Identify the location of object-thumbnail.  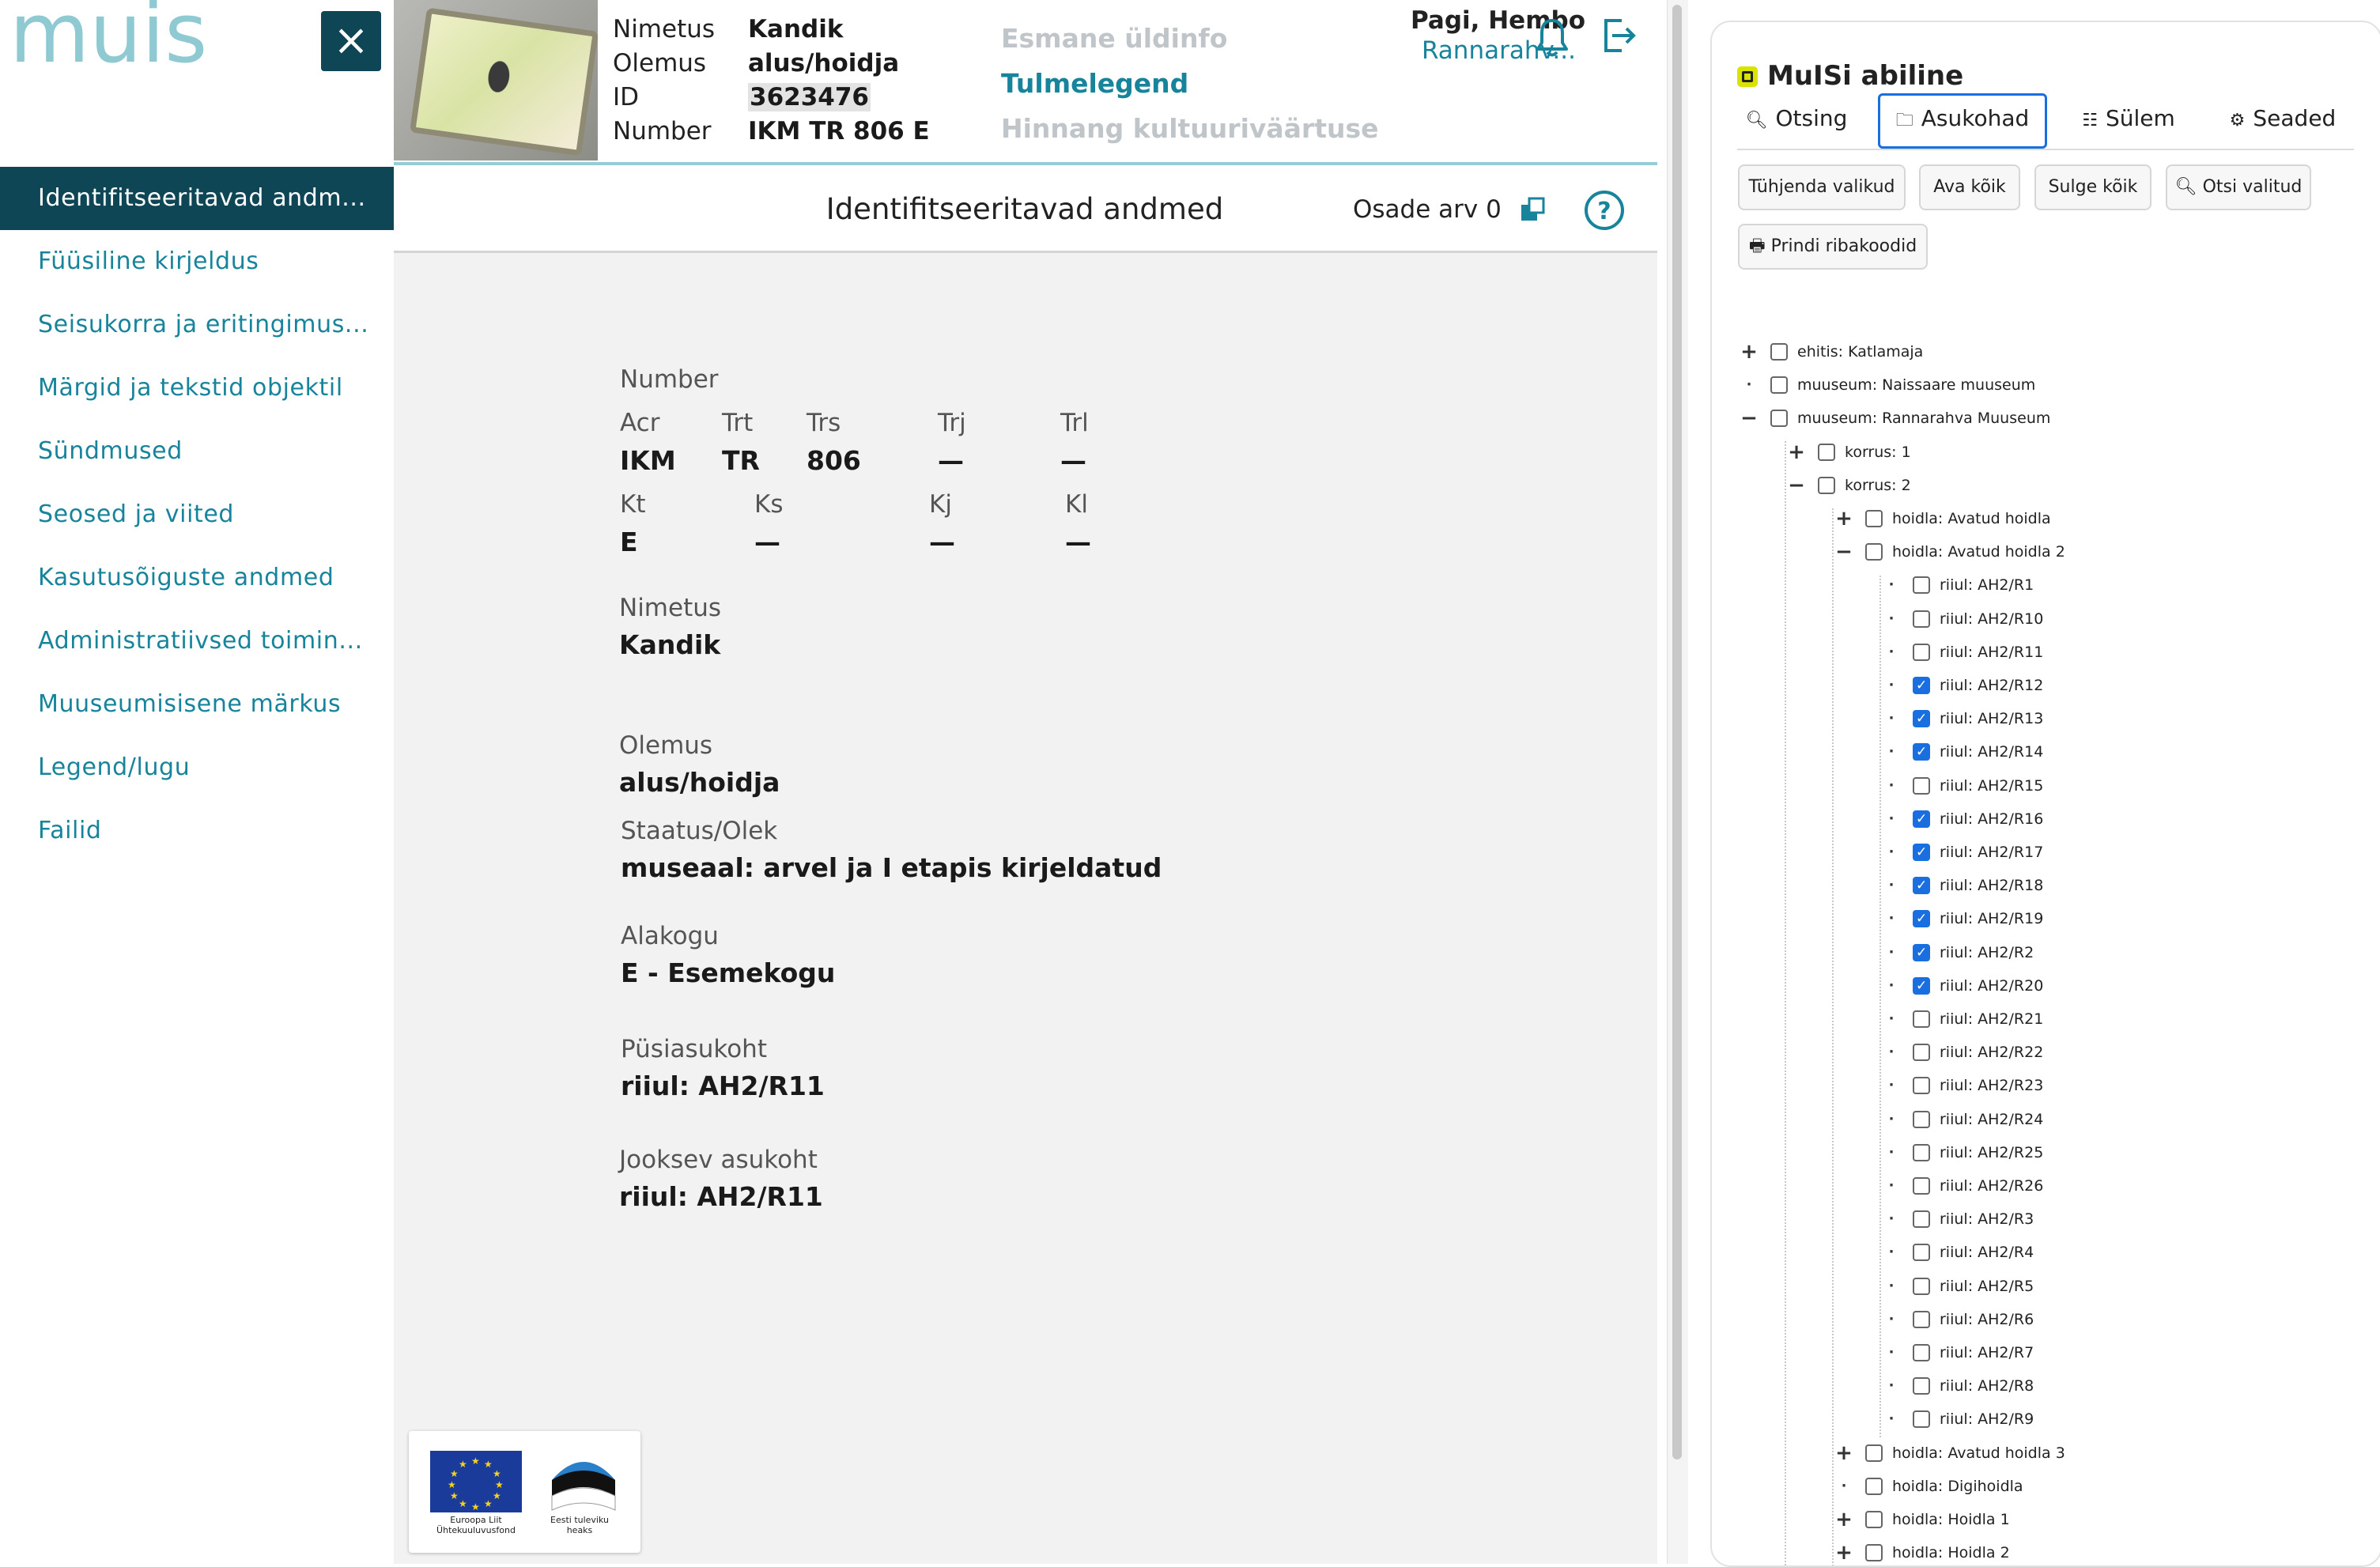
(496, 80).